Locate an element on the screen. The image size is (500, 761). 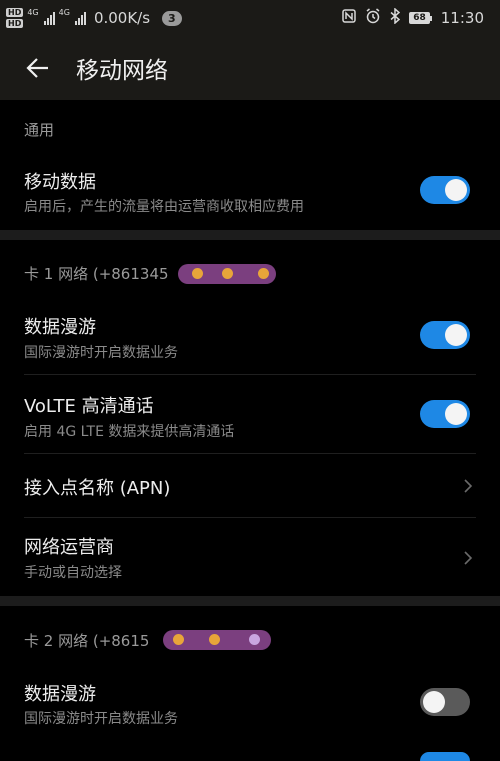
data-roaming-sim1-toggle is located at coordinates (445, 335).